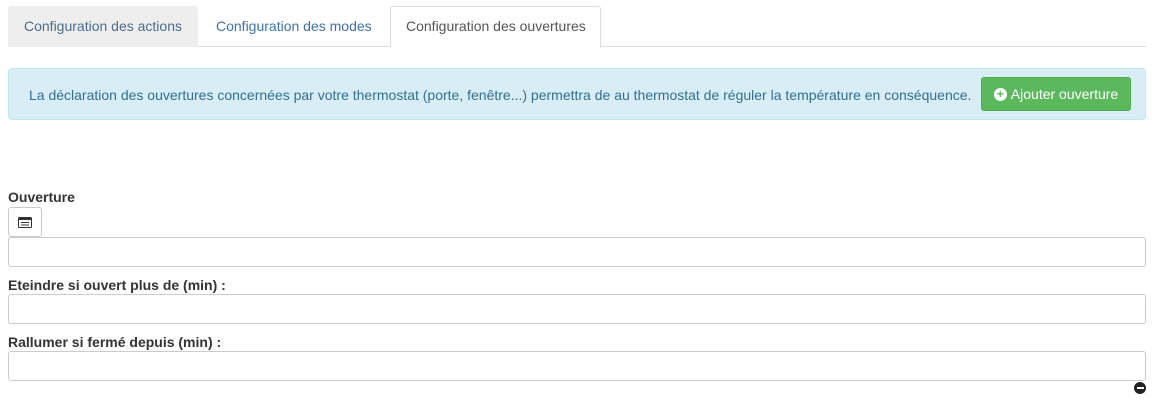  Describe the element at coordinates (577, 252) in the screenshot. I see `ouverture-input` at that location.